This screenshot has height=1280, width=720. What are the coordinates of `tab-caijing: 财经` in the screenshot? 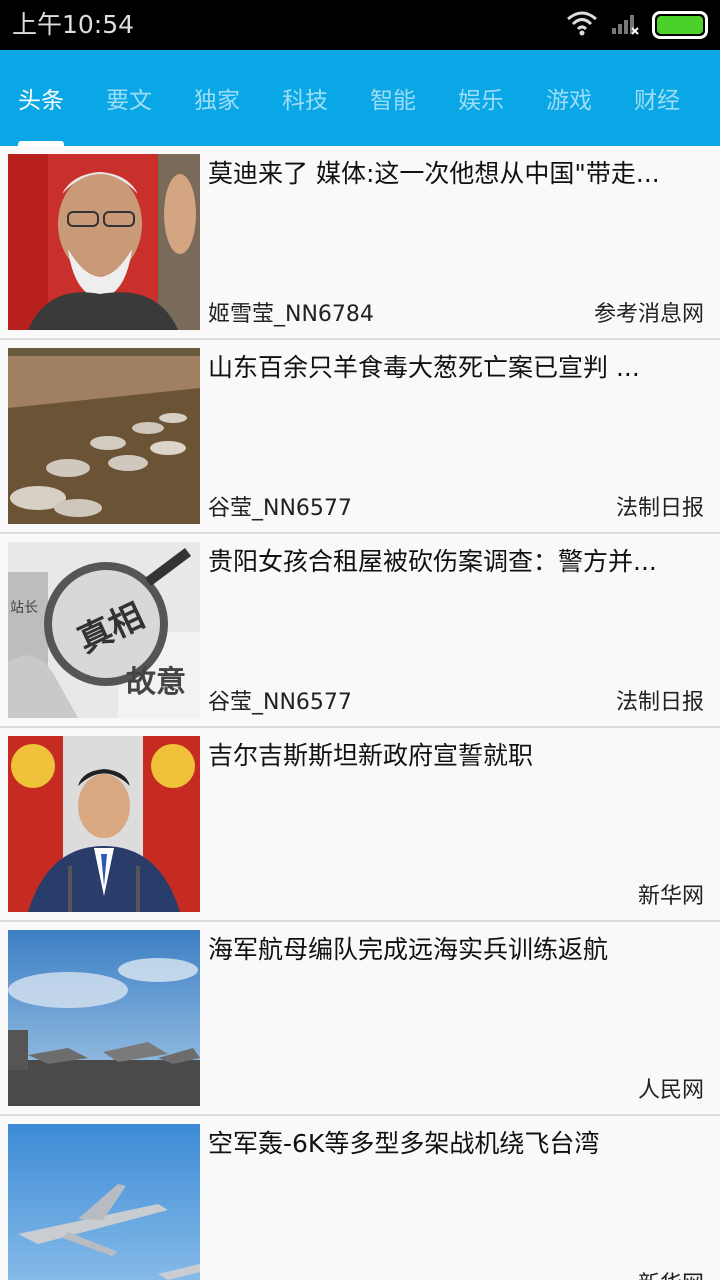 It's located at (657, 98).